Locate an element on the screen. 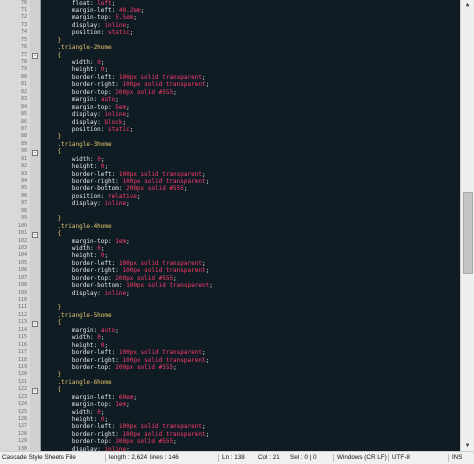 The width and height of the screenshot is (474, 464). line-text: float: left; is located at coordinates (79, 3).